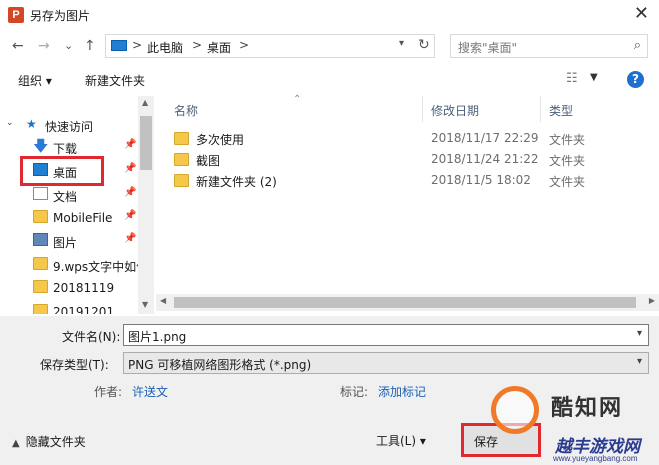 The width and height of the screenshot is (659, 465). I want to click on nav-item-label: MobileFile, so click(83, 218).